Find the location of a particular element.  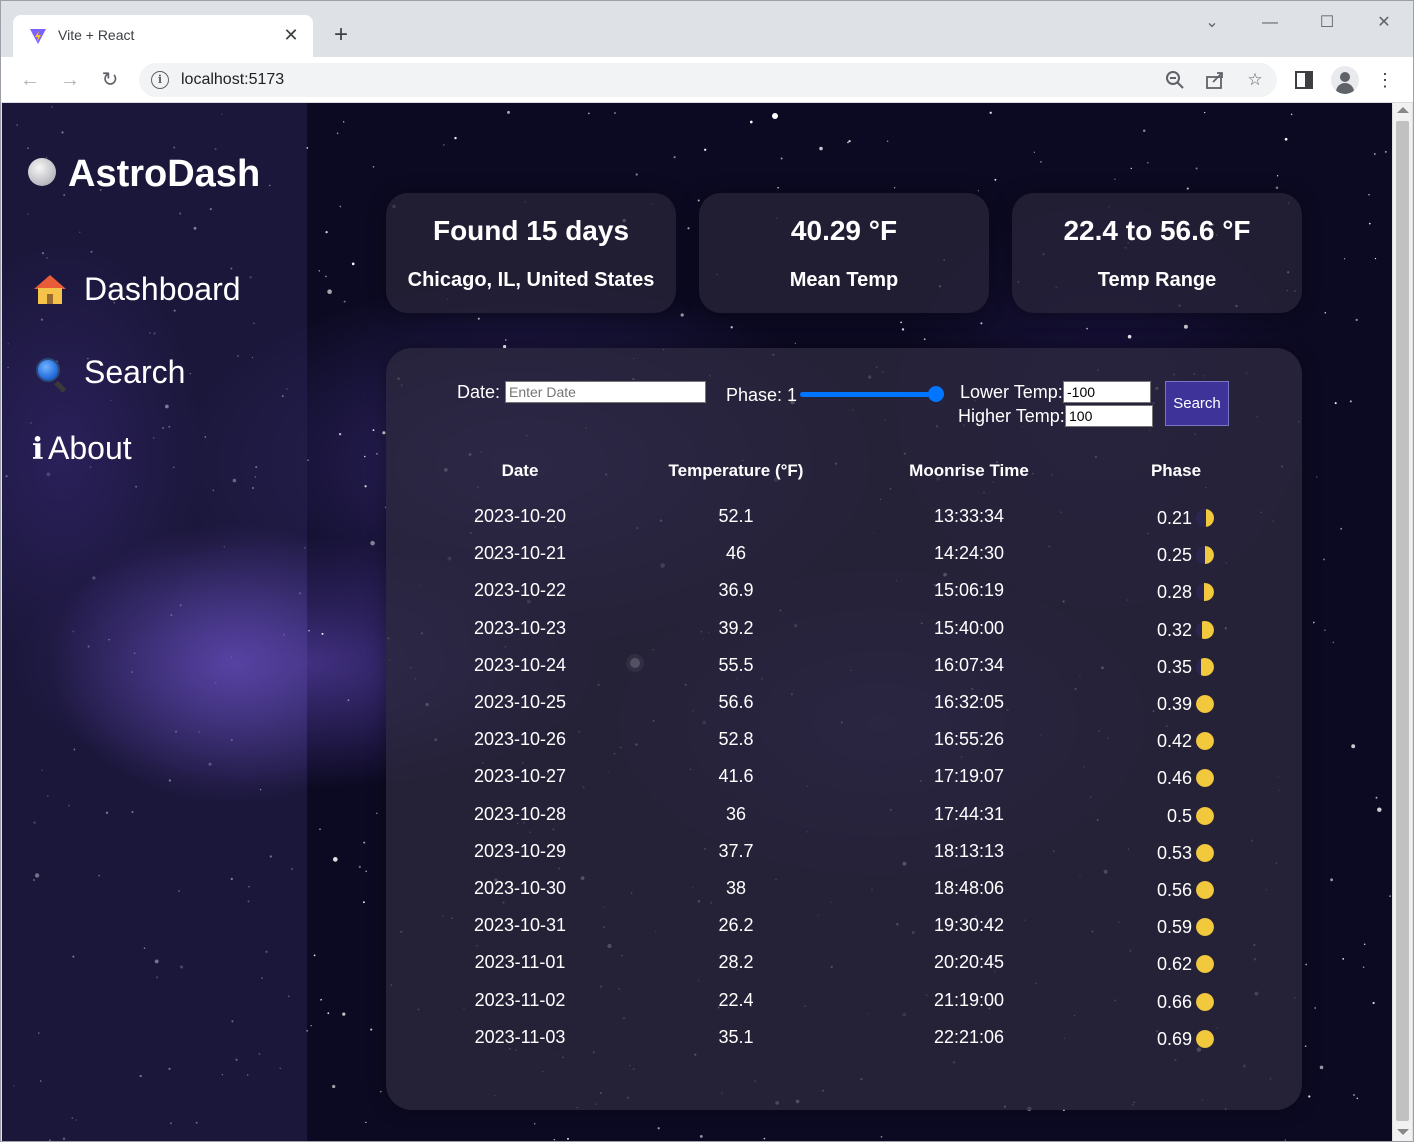

stat-card-days: Found 15 days Chicago, IL, United States is located at coordinates (531, 253).